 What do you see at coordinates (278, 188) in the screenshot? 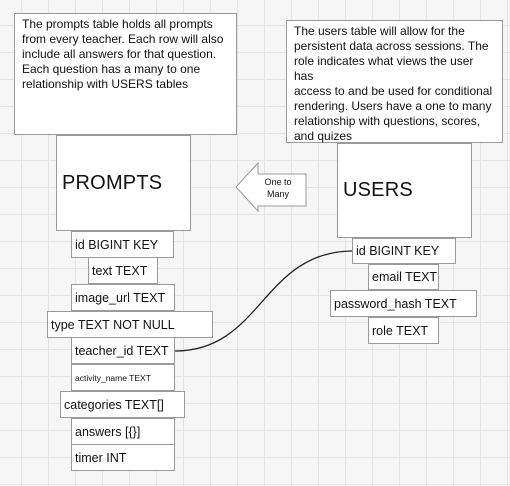
I see `relationship-label: One to Many` at bounding box center [278, 188].